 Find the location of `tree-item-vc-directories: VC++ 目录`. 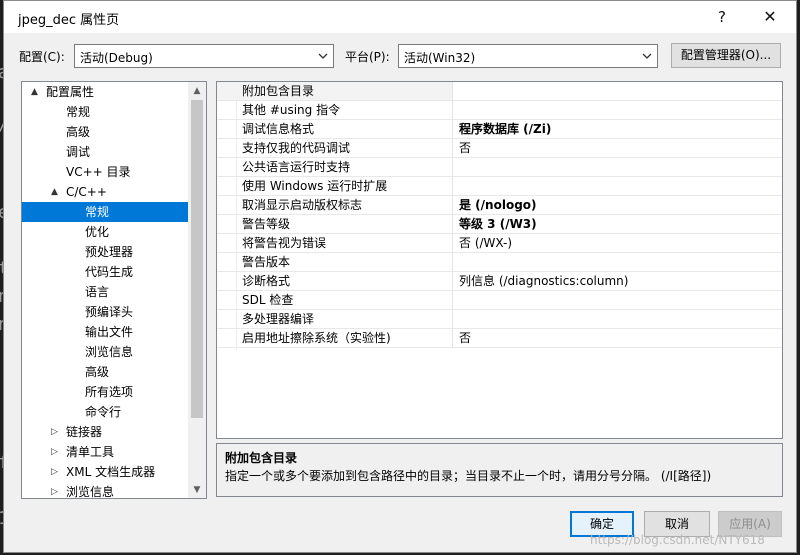

tree-item-vc-directories: VC++ 目录 is located at coordinates (105, 172).